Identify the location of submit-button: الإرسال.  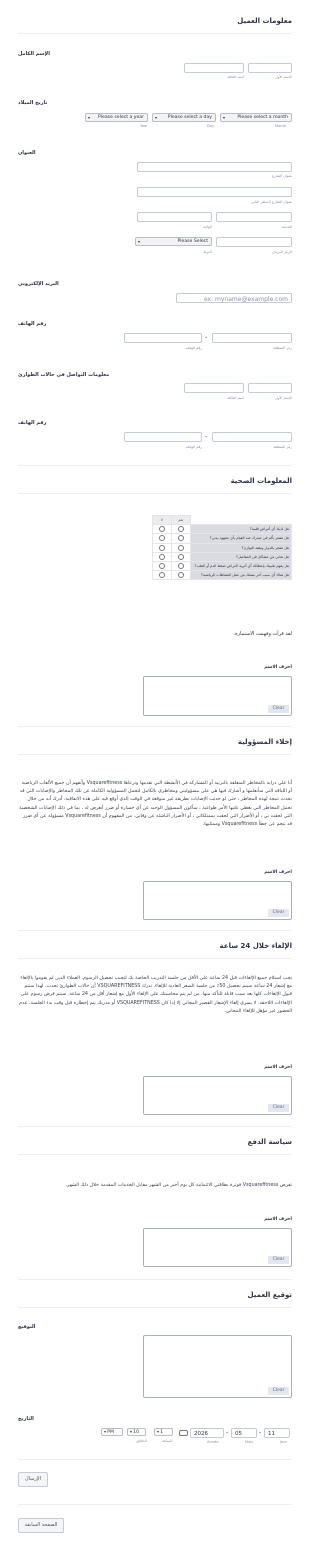
(33, 1479).